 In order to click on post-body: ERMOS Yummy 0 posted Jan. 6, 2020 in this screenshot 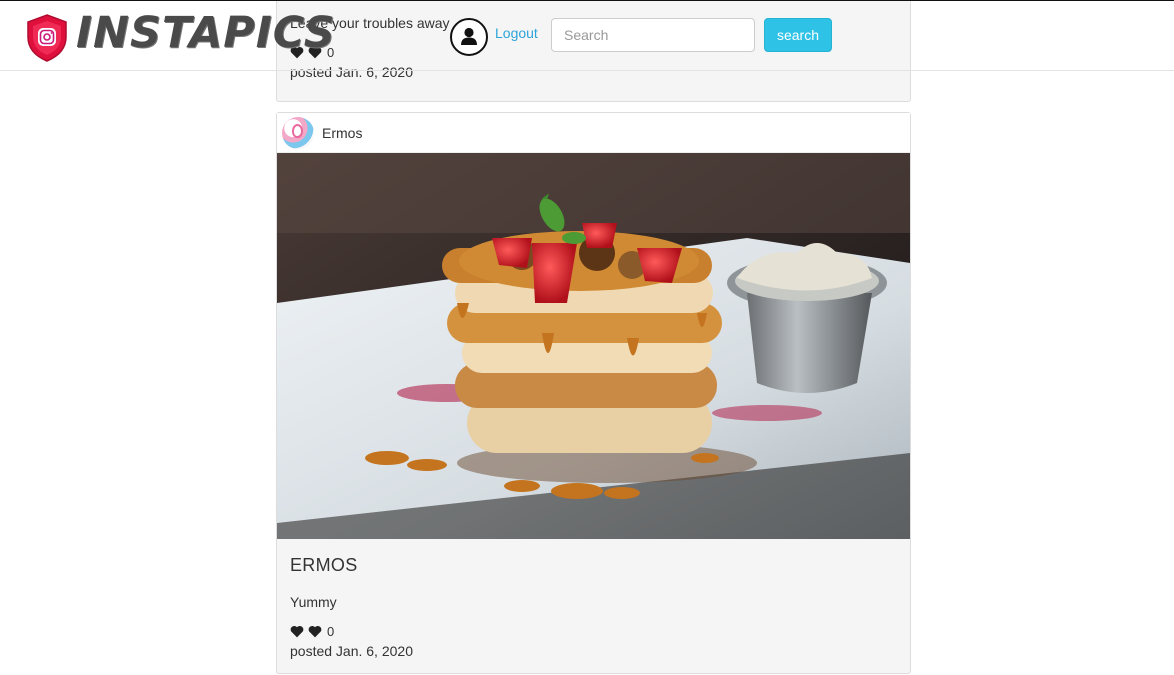, I will do `click(593, 607)`.